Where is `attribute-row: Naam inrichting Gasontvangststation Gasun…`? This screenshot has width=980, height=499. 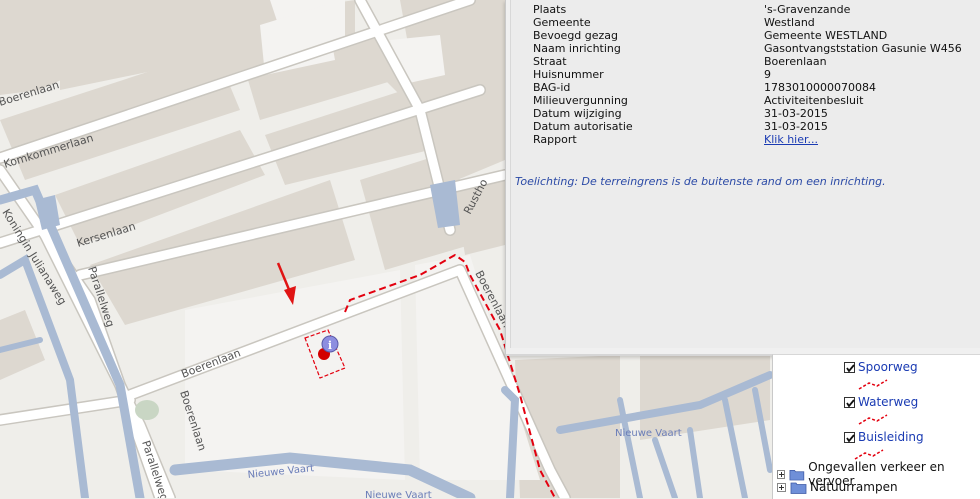
attribute-row: Naam inrichting Gasontvangststation Gasun… is located at coordinates (747, 48).